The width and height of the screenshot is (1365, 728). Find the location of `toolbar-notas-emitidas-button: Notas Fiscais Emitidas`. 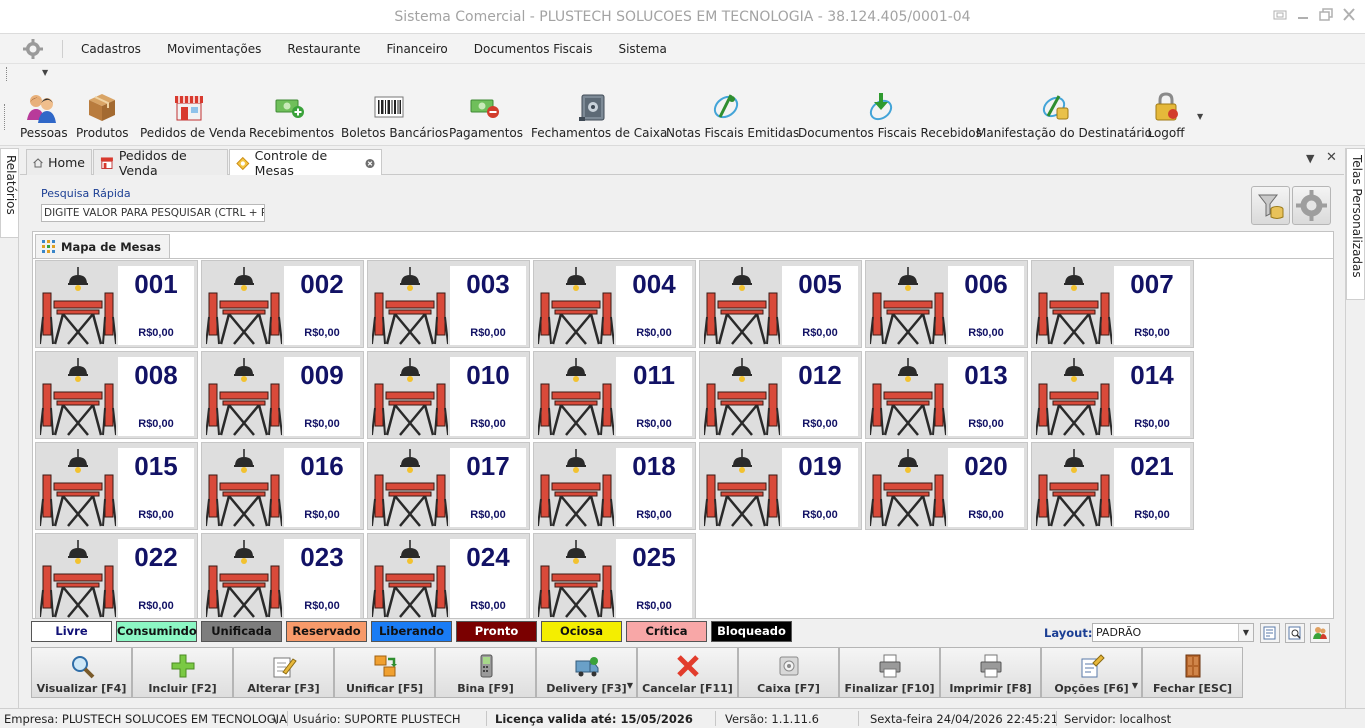

toolbar-notas-emitidas-button: Notas Fiscais Emitidas is located at coordinates (732, 117).